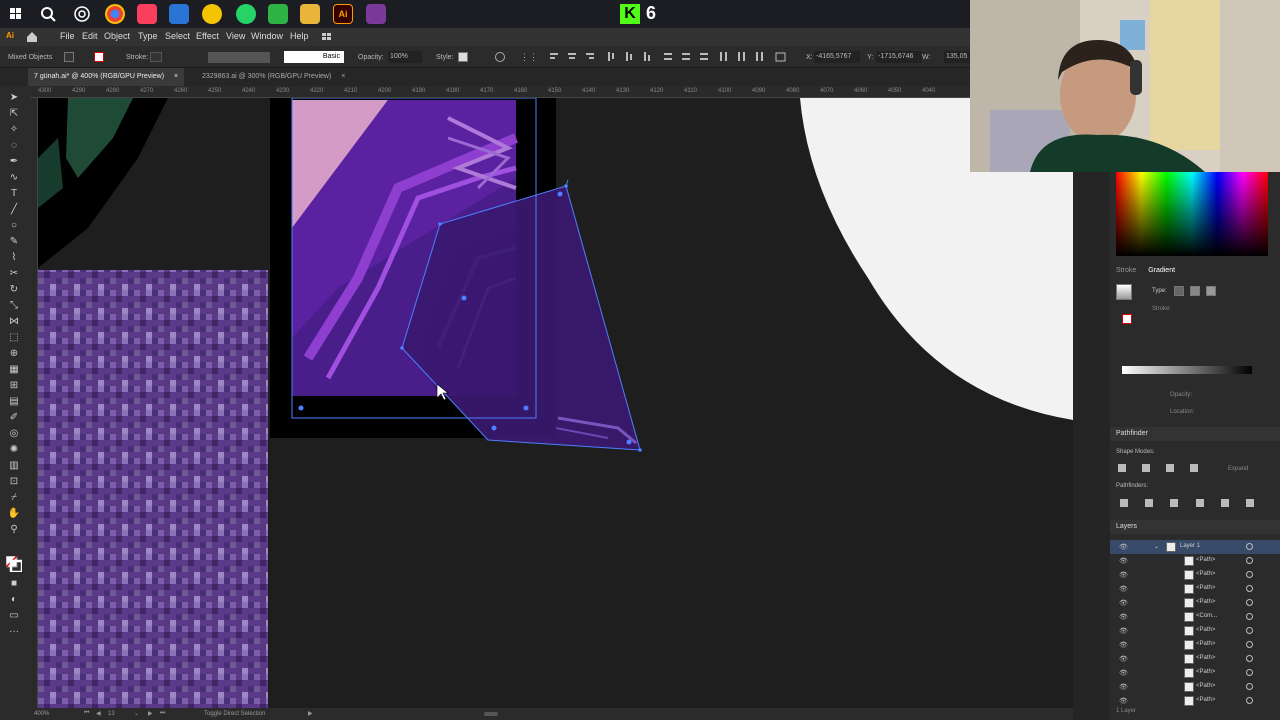 The height and width of the screenshot is (720, 1280). I want to click on artboard-menu-icon: ⌄, so click(136, 713).